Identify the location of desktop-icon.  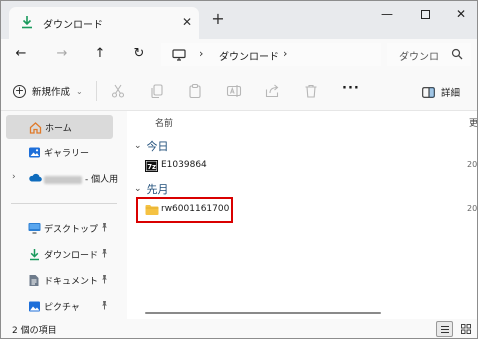
(34, 229).